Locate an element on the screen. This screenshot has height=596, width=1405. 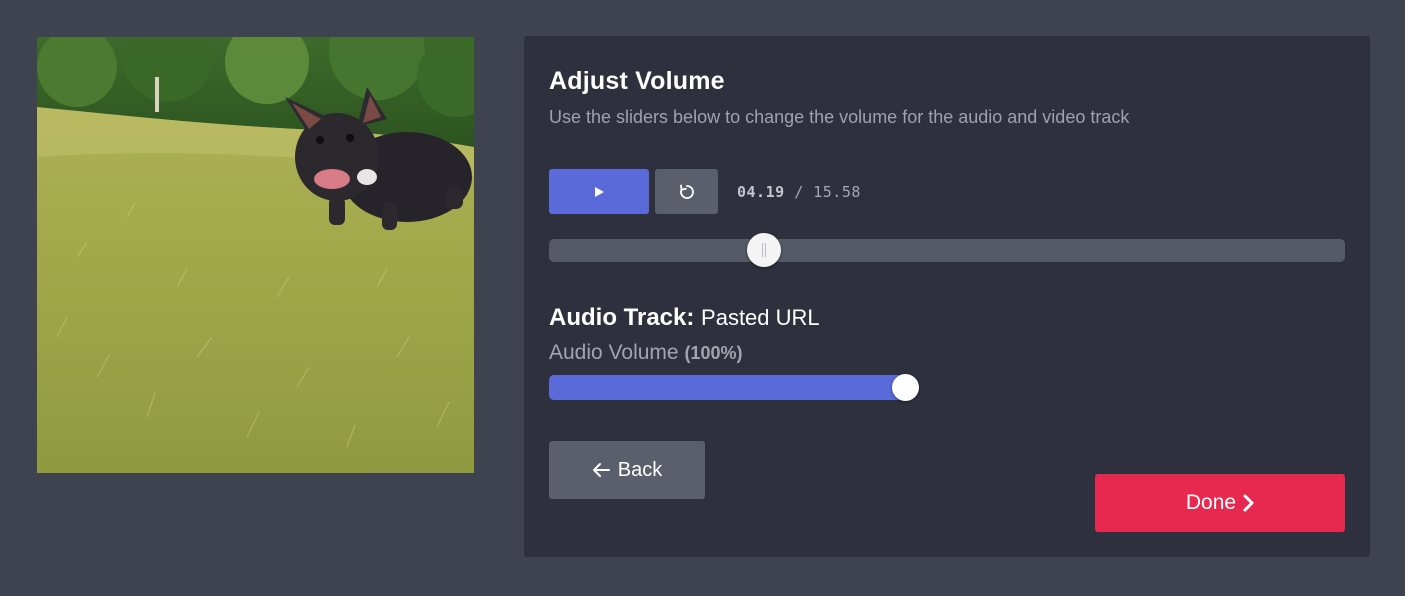
panel-title: Adjust Volume is located at coordinates (637, 81).